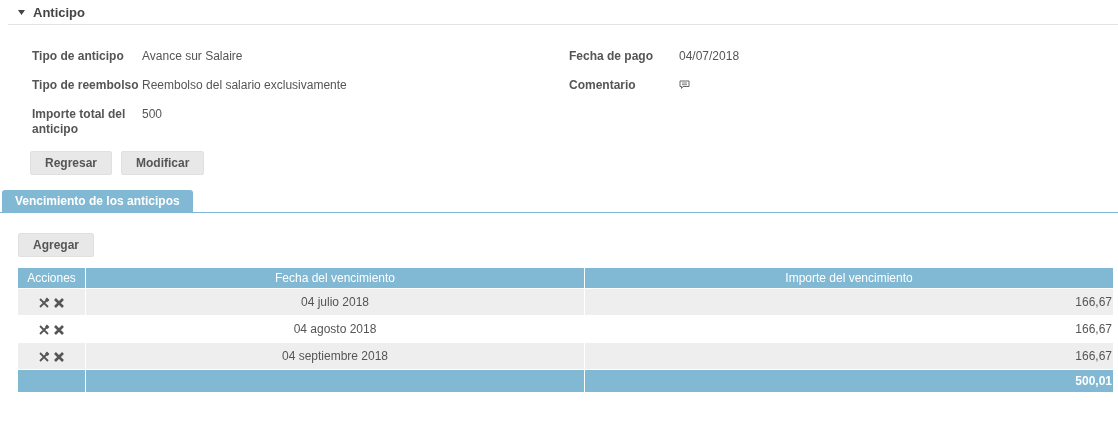  What do you see at coordinates (335, 302) in the screenshot?
I see `table-cell: 04 julio 2018` at bounding box center [335, 302].